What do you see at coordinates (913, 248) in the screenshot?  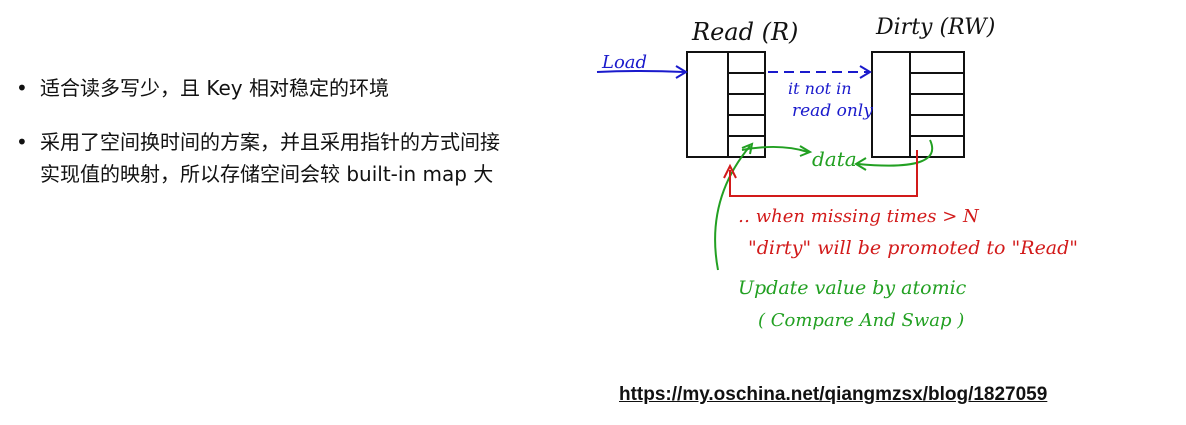 I see `promotion-note-line2: "dirty" will be promoted to "Read"` at bounding box center [913, 248].